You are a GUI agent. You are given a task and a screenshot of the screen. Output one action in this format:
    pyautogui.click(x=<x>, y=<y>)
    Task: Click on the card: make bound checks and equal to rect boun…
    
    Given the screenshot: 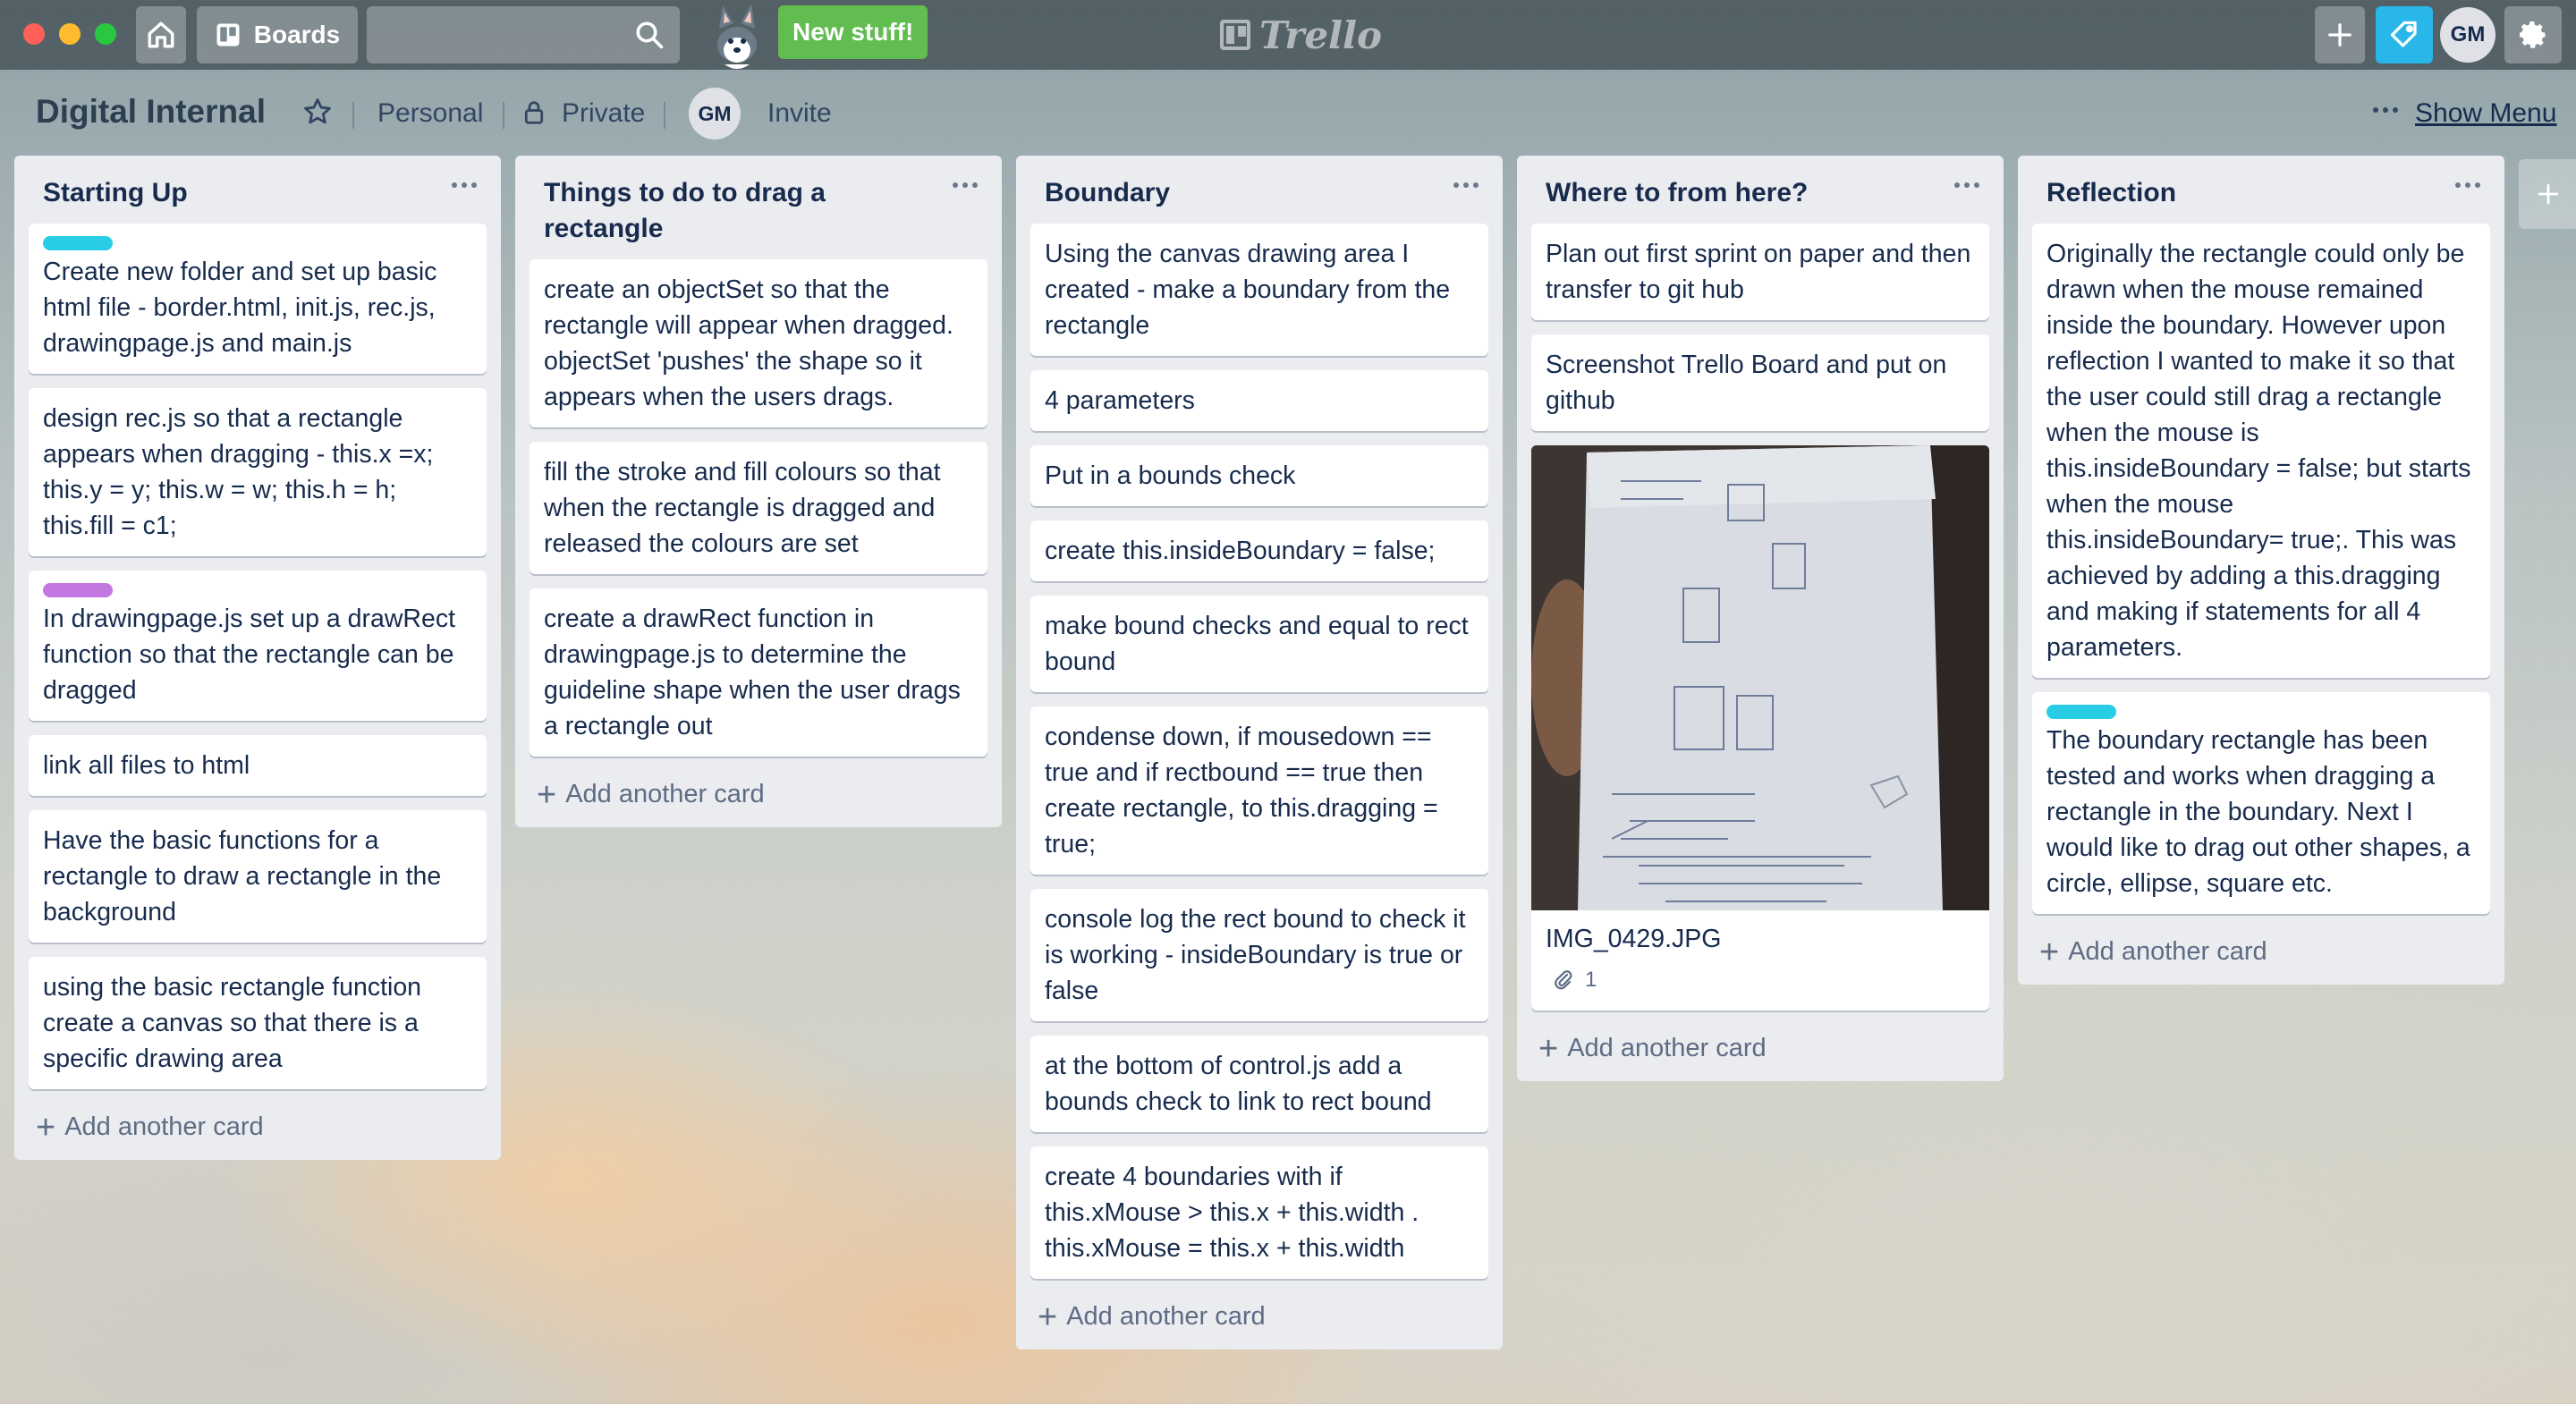 What is the action you would take?
    pyautogui.click(x=1259, y=644)
    